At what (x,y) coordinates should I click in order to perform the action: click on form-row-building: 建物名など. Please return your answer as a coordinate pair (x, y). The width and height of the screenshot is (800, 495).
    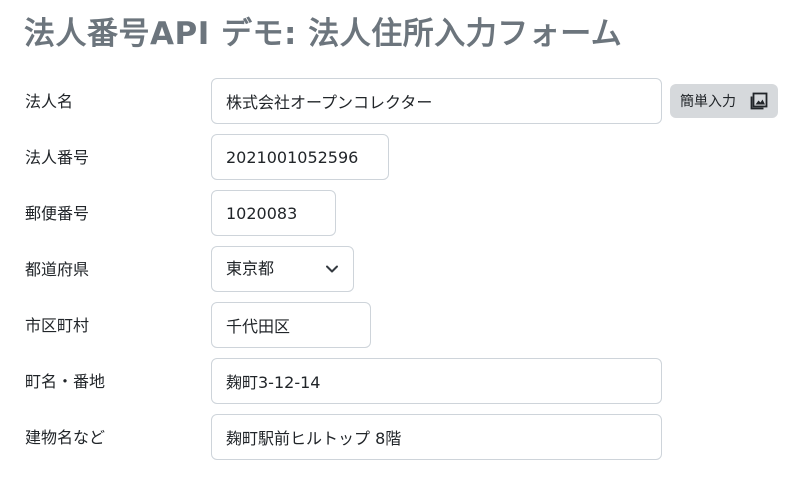
    Looking at the image, I should click on (400, 438).